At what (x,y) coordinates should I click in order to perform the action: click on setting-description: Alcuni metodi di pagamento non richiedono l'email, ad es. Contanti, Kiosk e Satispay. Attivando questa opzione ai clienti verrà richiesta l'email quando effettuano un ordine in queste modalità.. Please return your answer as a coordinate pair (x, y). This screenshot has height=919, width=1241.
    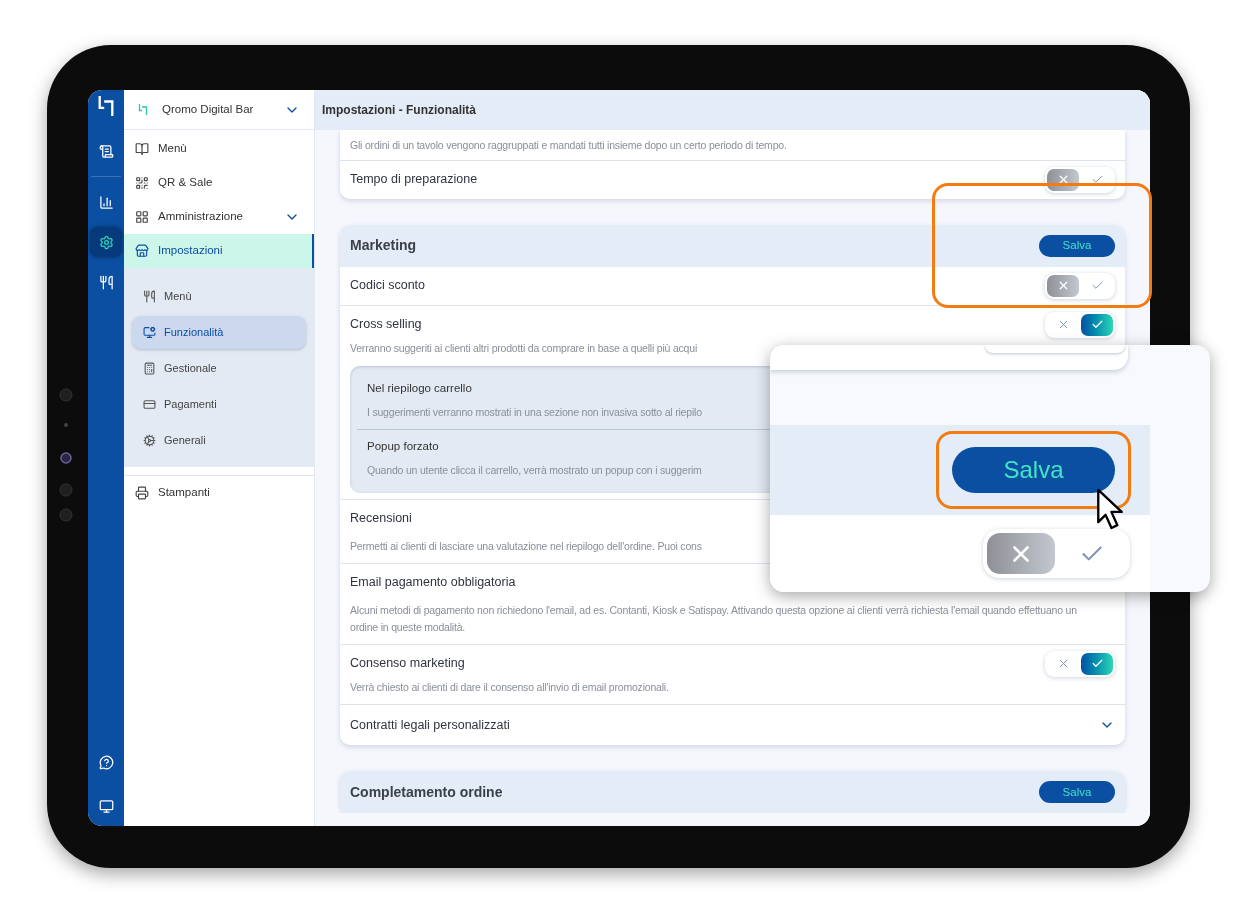
    Looking at the image, I should click on (713, 618).